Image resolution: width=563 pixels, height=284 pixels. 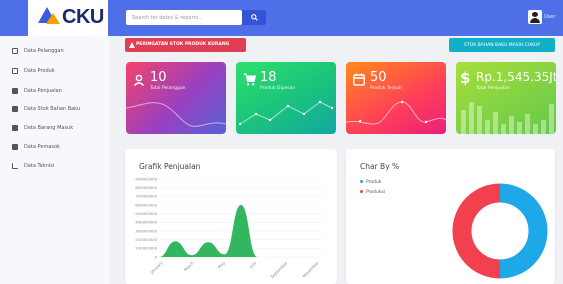 I want to click on sidebar-item-data-pelanggan: Data Pelanggan, so click(x=61, y=52).